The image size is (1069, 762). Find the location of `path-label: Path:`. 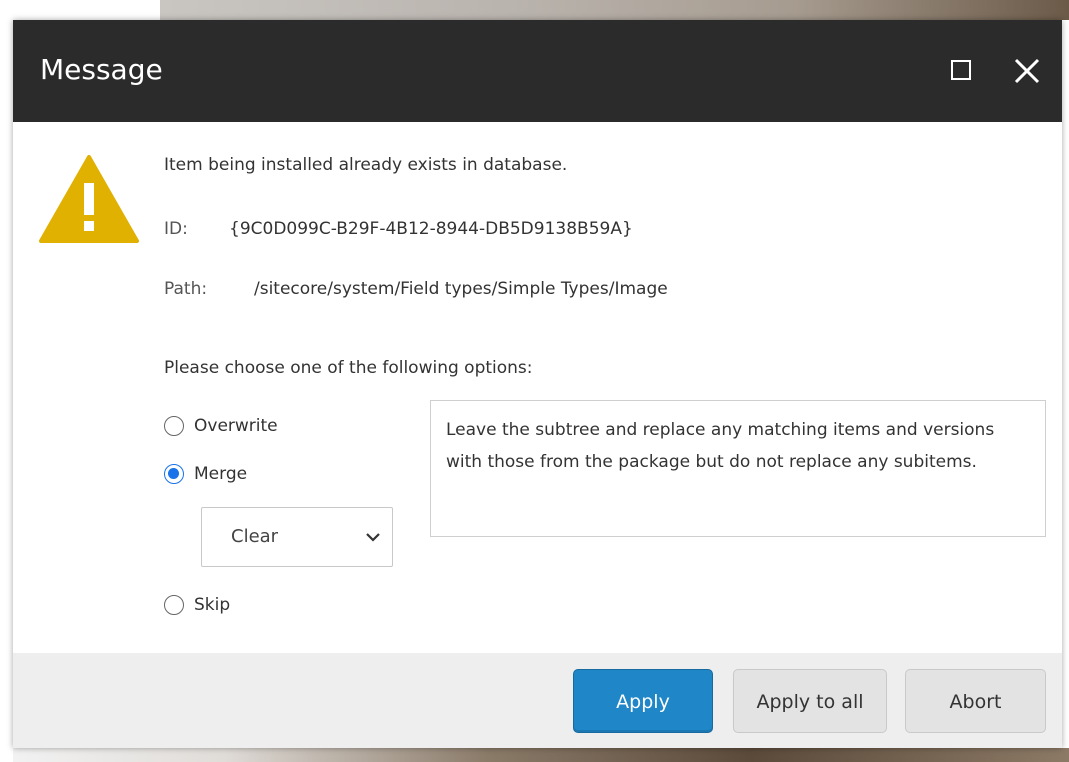

path-label: Path: is located at coordinates (186, 289).